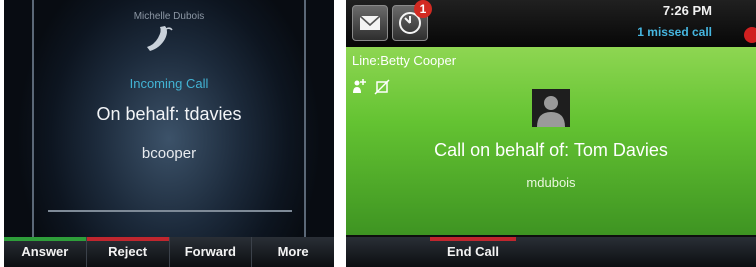  Describe the element at coordinates (169, 83) in the screenshot. I see `call-status: Incoming Call` at that location.